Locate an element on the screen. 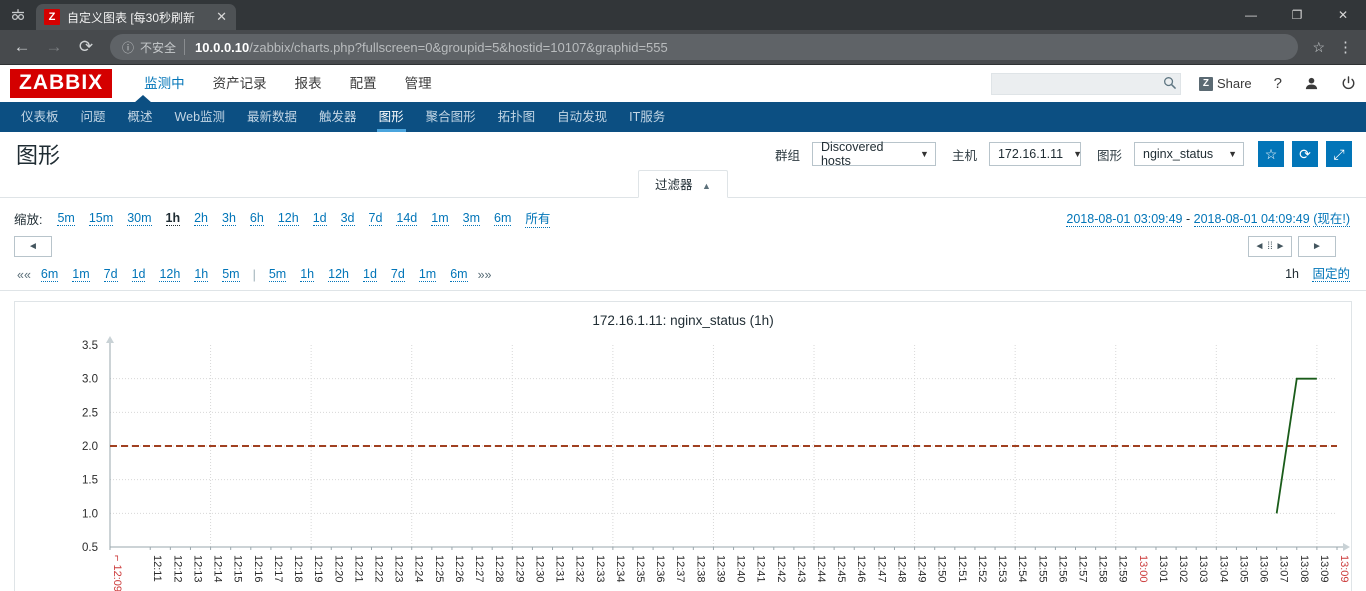  subnav-problems: 问题 is located at coordinates (93, 117).